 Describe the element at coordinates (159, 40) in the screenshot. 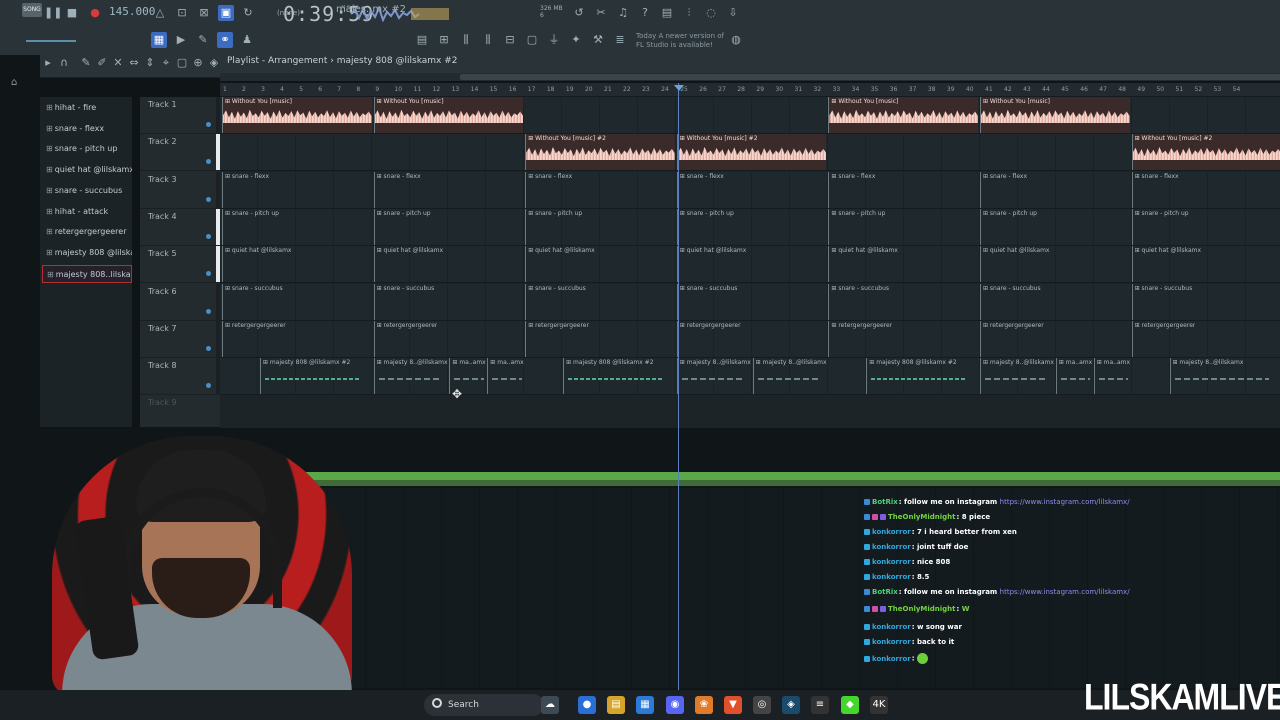

I see `channel-rack-icon: ▦` at that location.